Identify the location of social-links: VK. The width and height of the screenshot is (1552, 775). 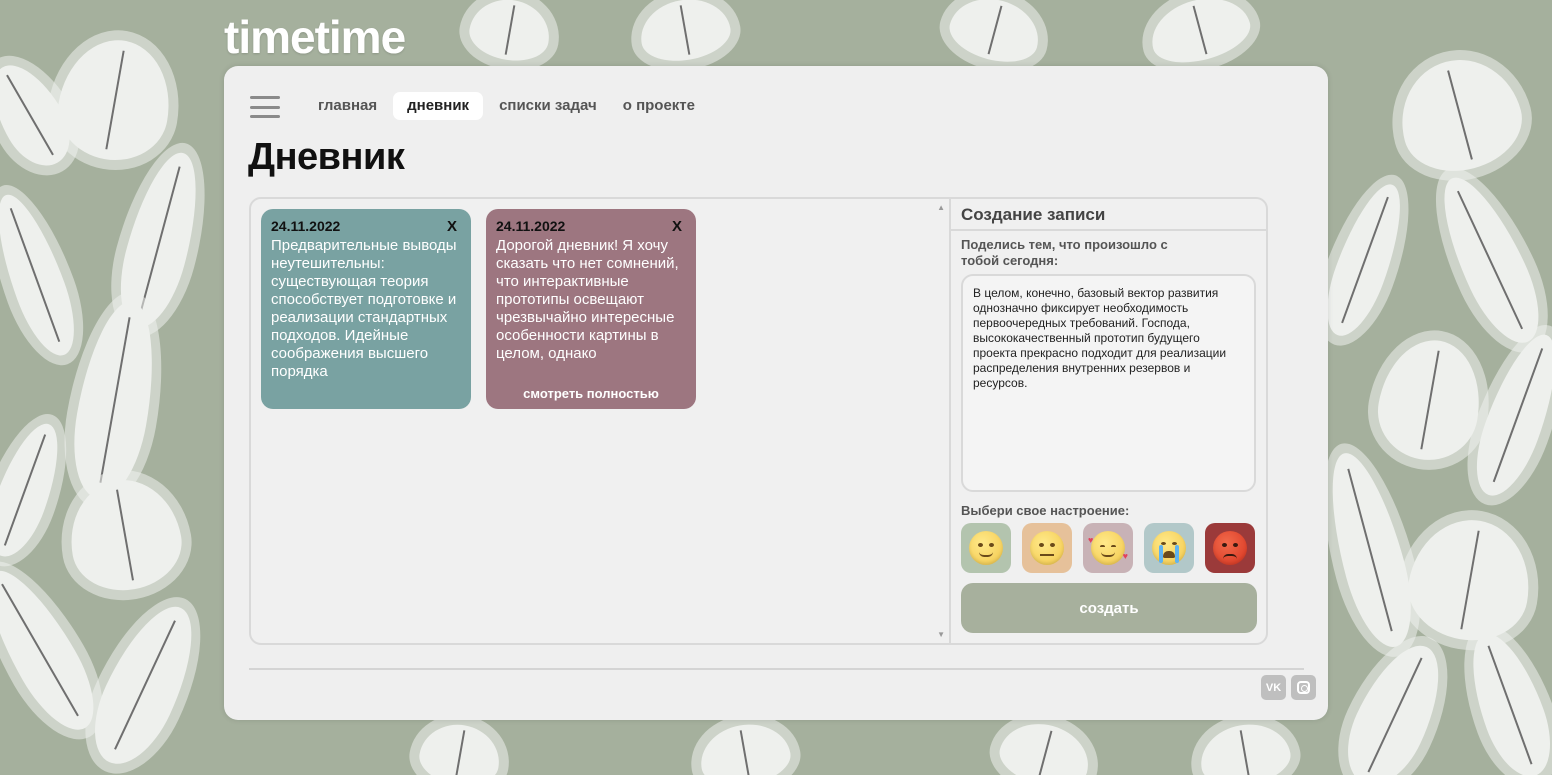
(1288, 687).